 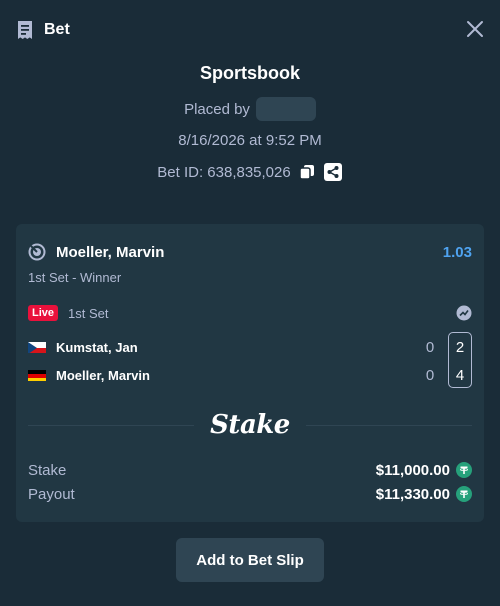 What do you see at coordinates (37, 252) in the screenshot?
I see `tennis-icon` at bounding box center [37, 252].